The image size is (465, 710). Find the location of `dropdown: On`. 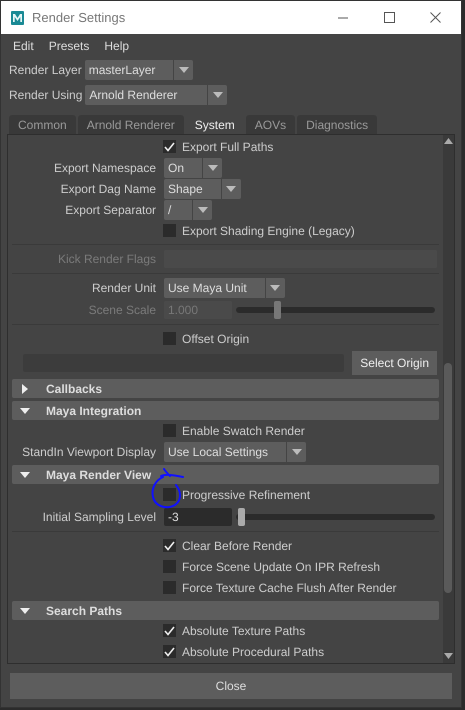

dropdown: On is located at coordinates (193, 168).